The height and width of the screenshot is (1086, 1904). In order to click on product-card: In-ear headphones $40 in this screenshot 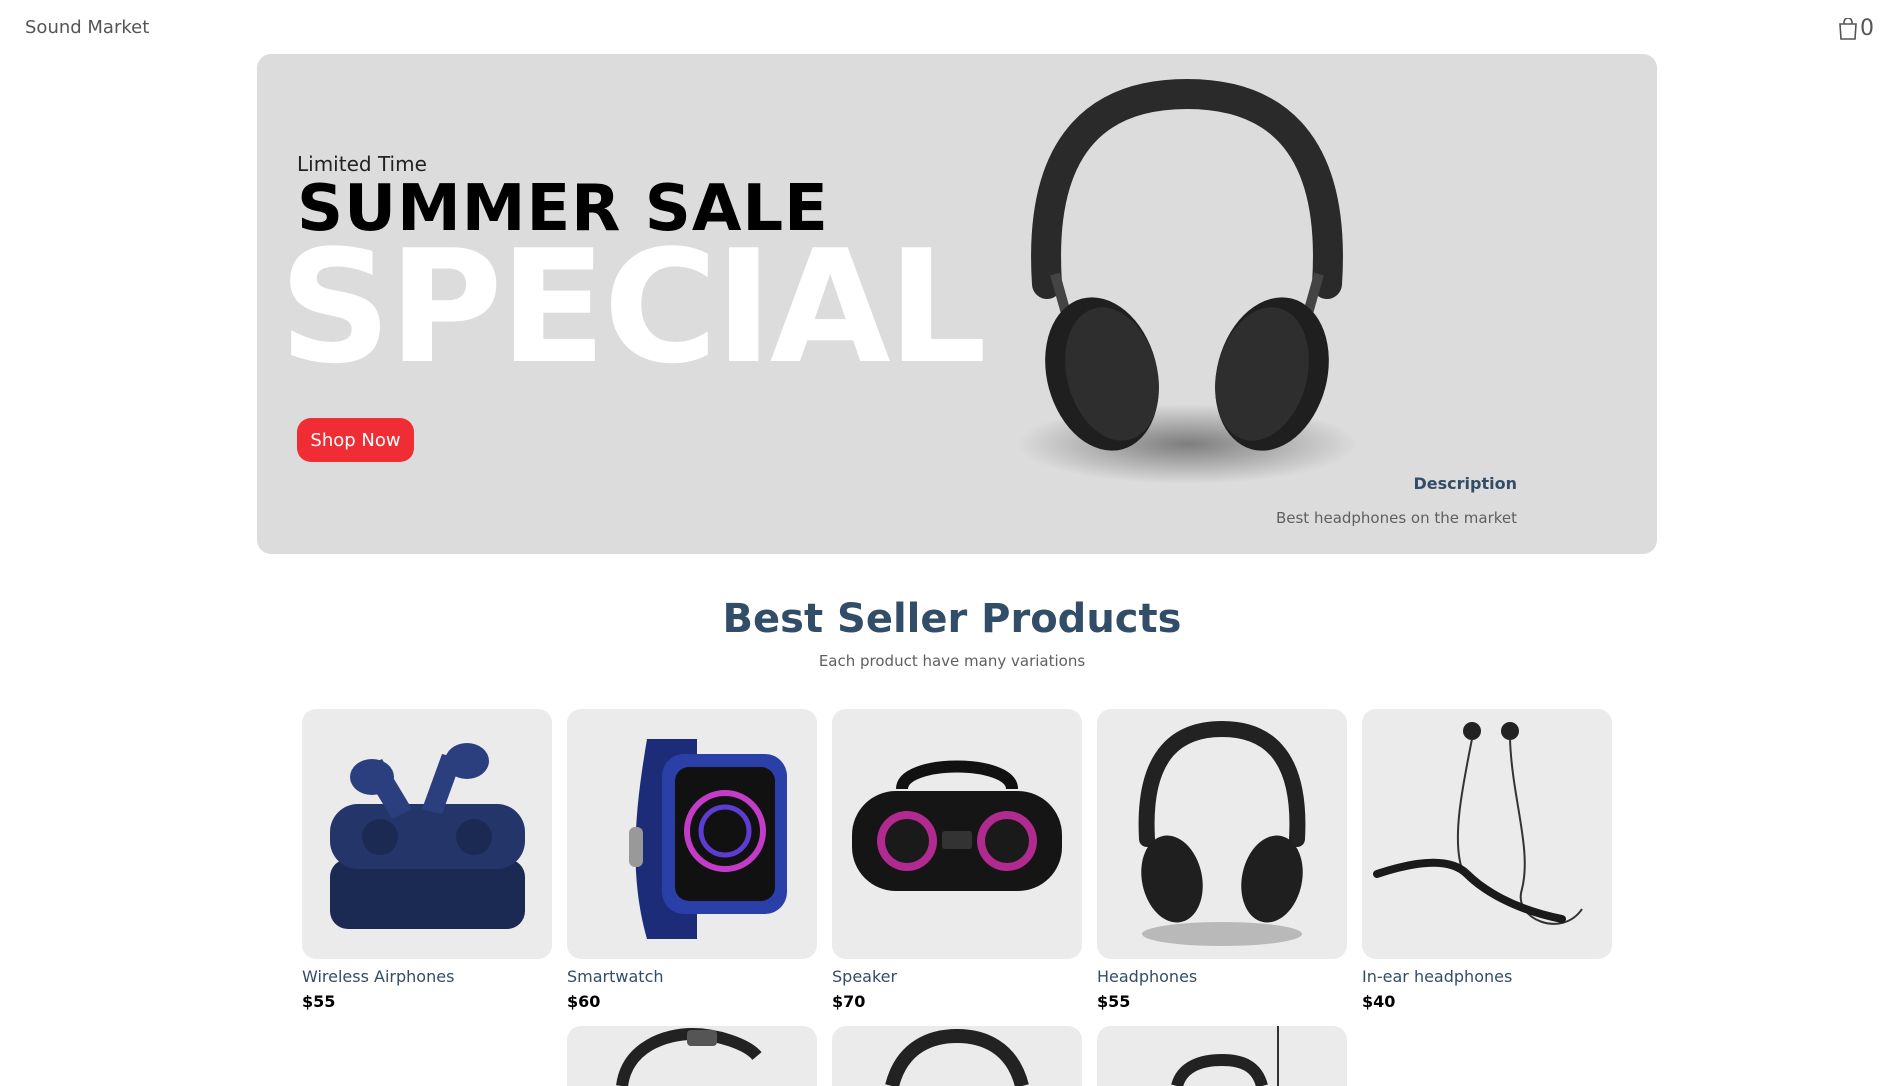, I will do `click(1487, 860)`.